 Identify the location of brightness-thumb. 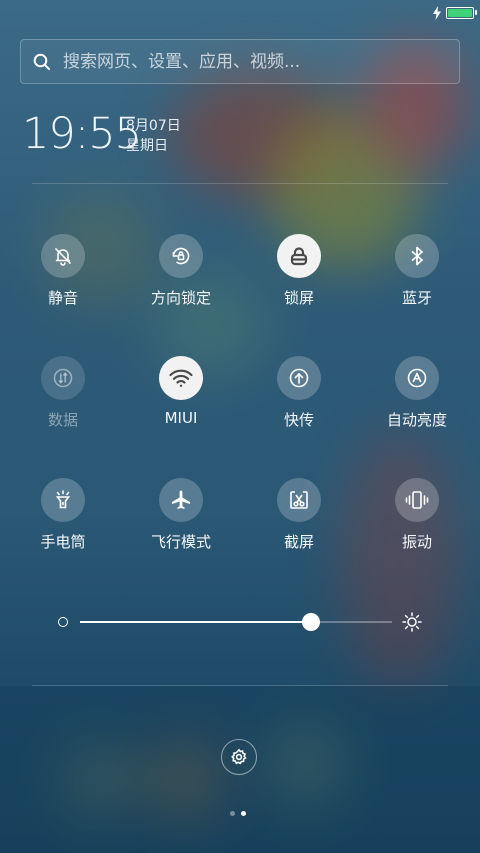
(310, 622).